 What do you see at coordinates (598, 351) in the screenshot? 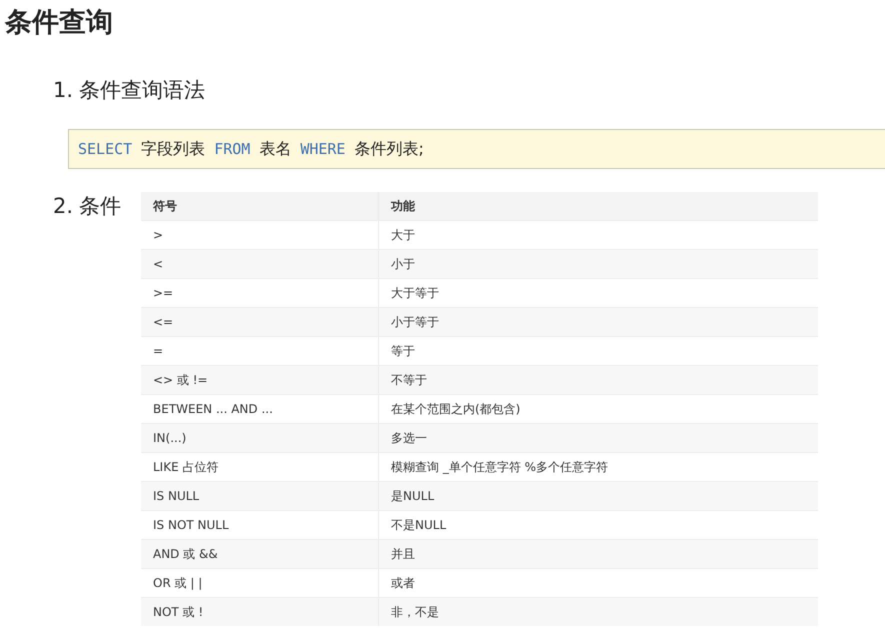
I see `table-cell: 等于` at bounding box center [598, 351].